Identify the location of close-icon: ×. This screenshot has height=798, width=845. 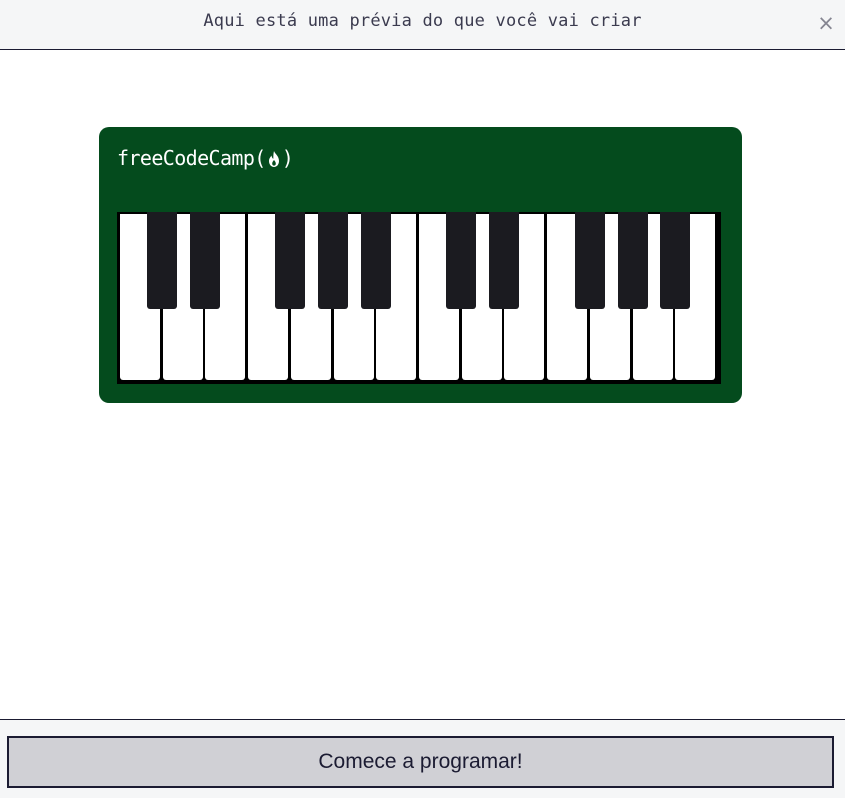
(826, 23).